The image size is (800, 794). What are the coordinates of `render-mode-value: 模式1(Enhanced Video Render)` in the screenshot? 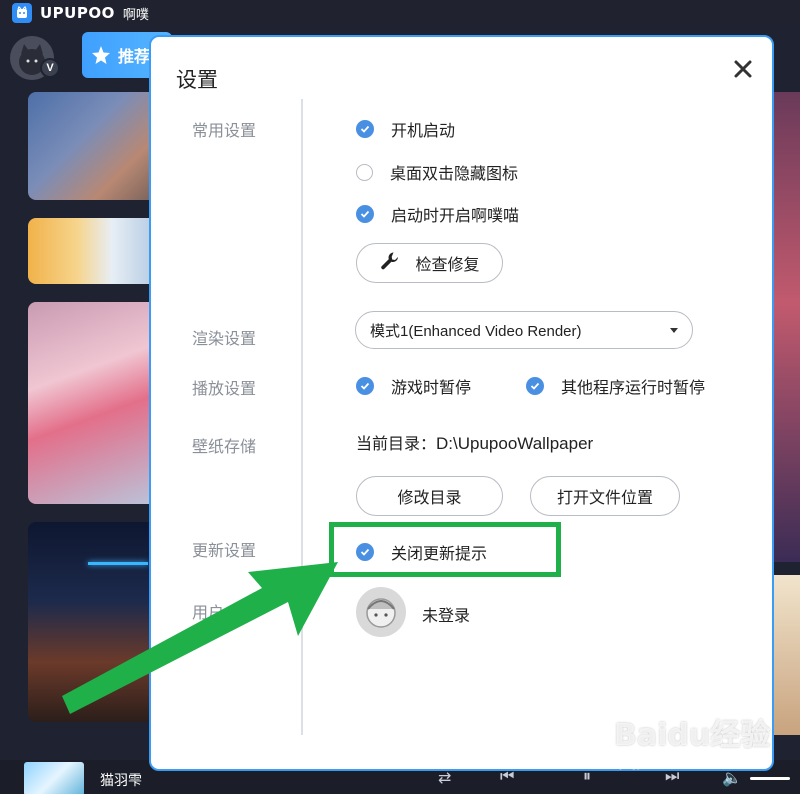 It's located at (476, 331).